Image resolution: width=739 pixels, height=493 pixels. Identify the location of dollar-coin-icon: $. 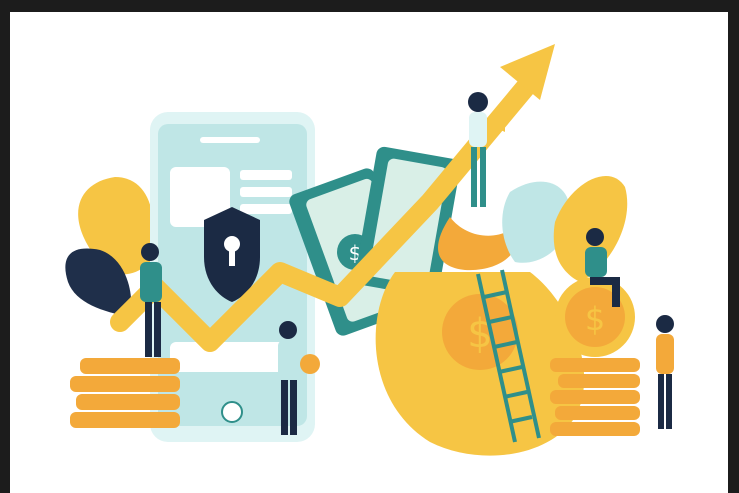
(595, 317).